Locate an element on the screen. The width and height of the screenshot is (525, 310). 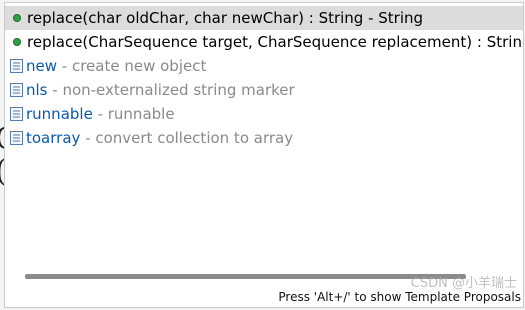
proposal-template-toarray: toarray - convert collection to array is located at coordinates (264, 138).